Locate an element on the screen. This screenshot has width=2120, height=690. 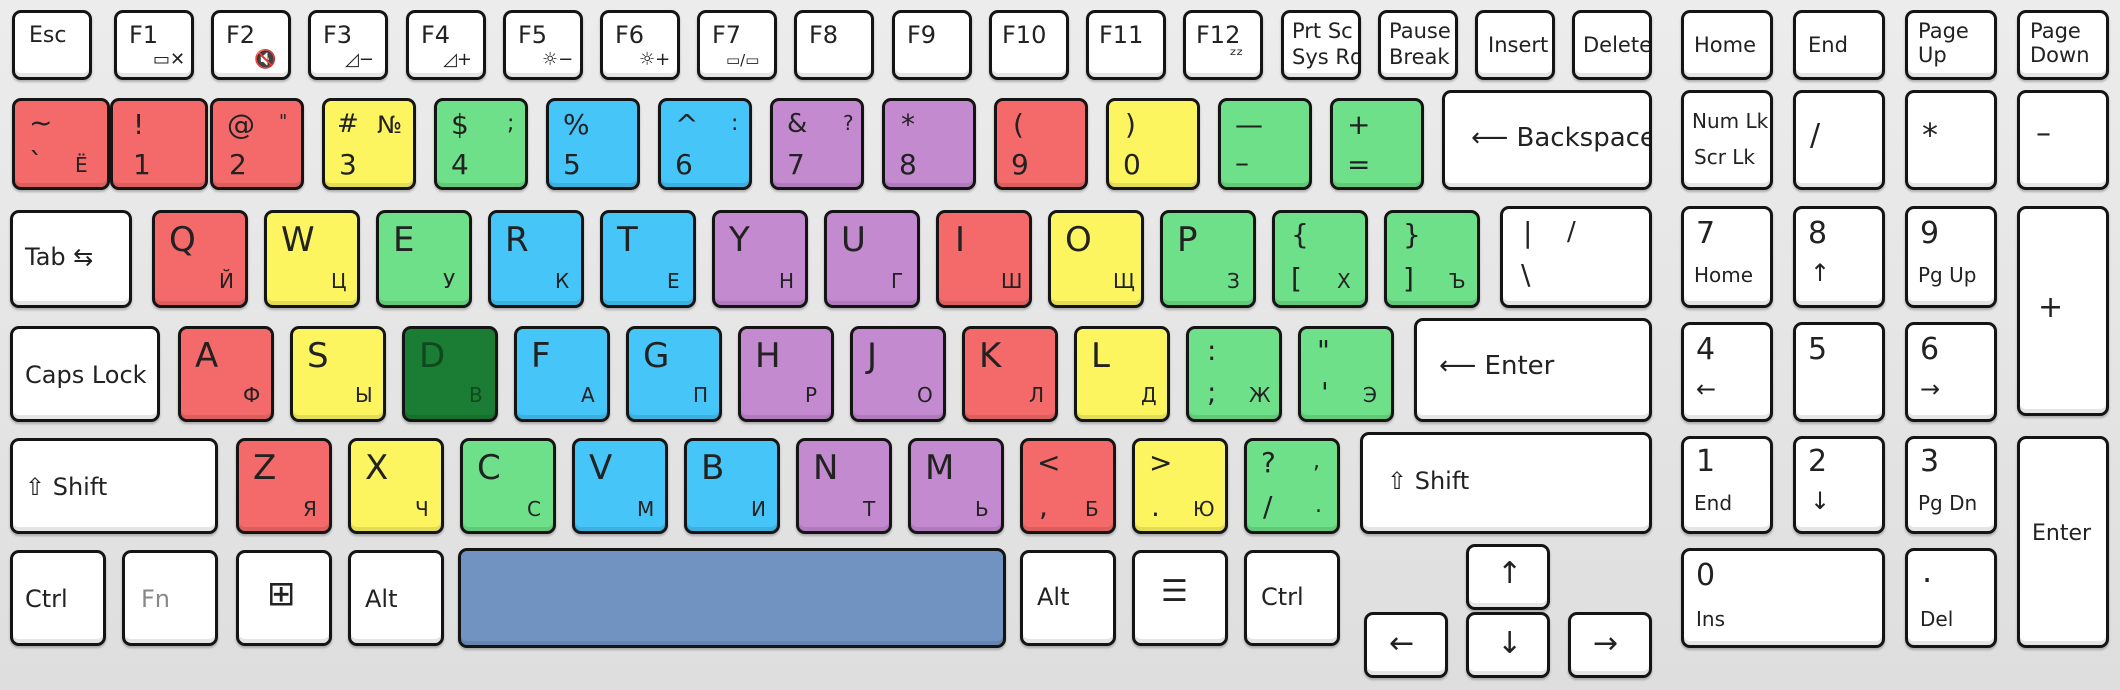
key-z: ZЯ is located at coordinates (284, 486).